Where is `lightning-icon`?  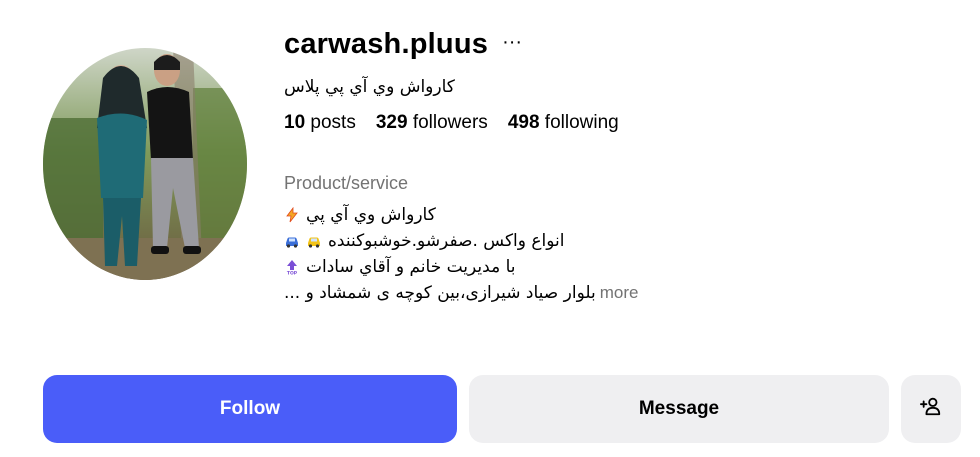 lightning-icon is located at coordinates (292, 215).